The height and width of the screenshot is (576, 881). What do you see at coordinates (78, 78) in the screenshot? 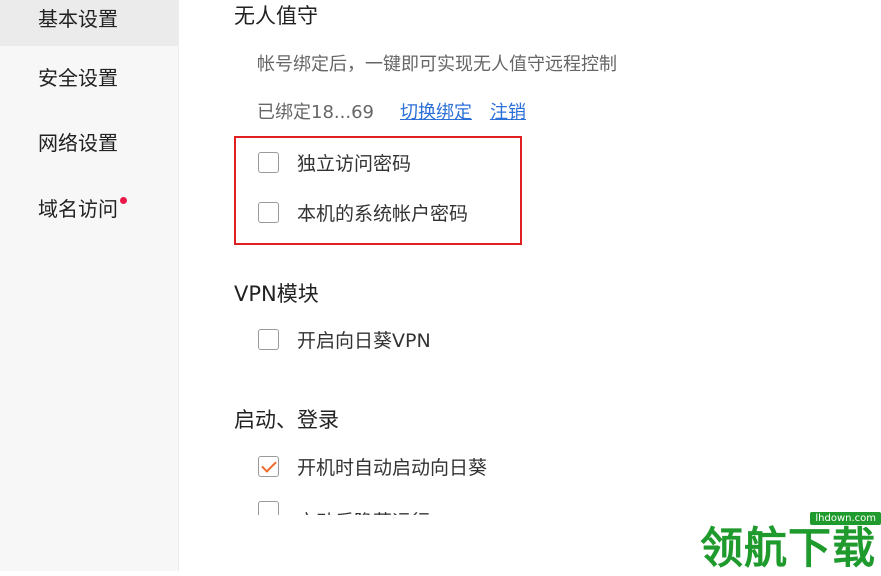
I see `sidebar-item-label: 安全设置` at bounding box center [78, 78].